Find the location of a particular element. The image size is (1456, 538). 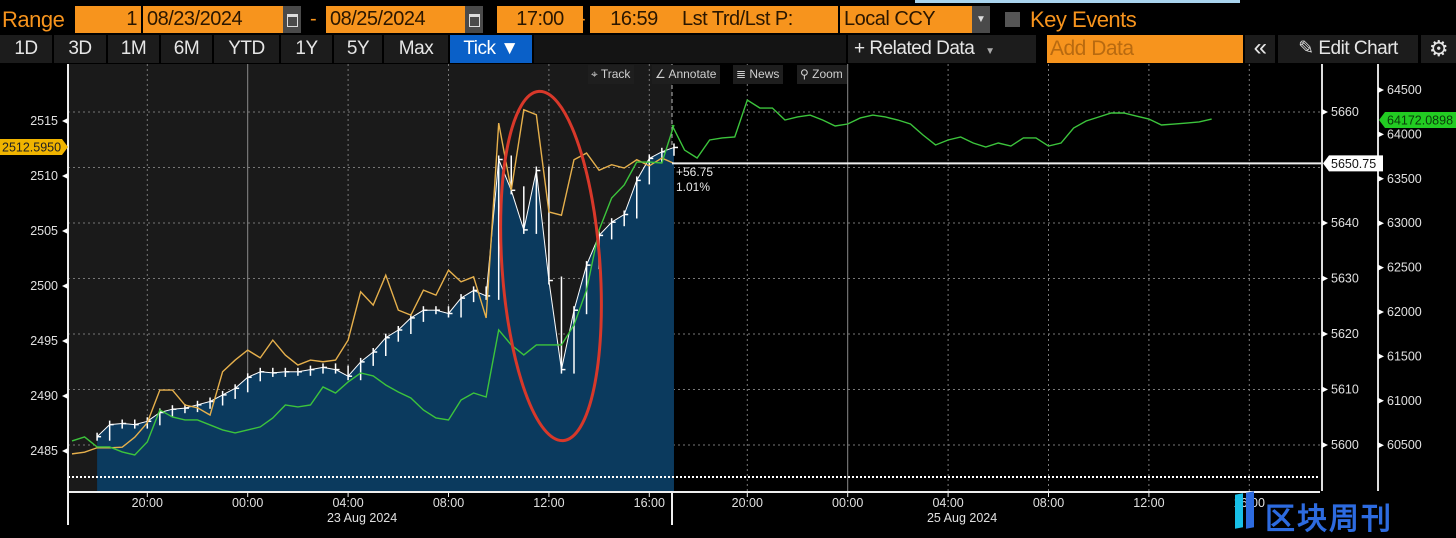

middle-axis-tick-label: 5630 is located at coordinates (1345, 279).